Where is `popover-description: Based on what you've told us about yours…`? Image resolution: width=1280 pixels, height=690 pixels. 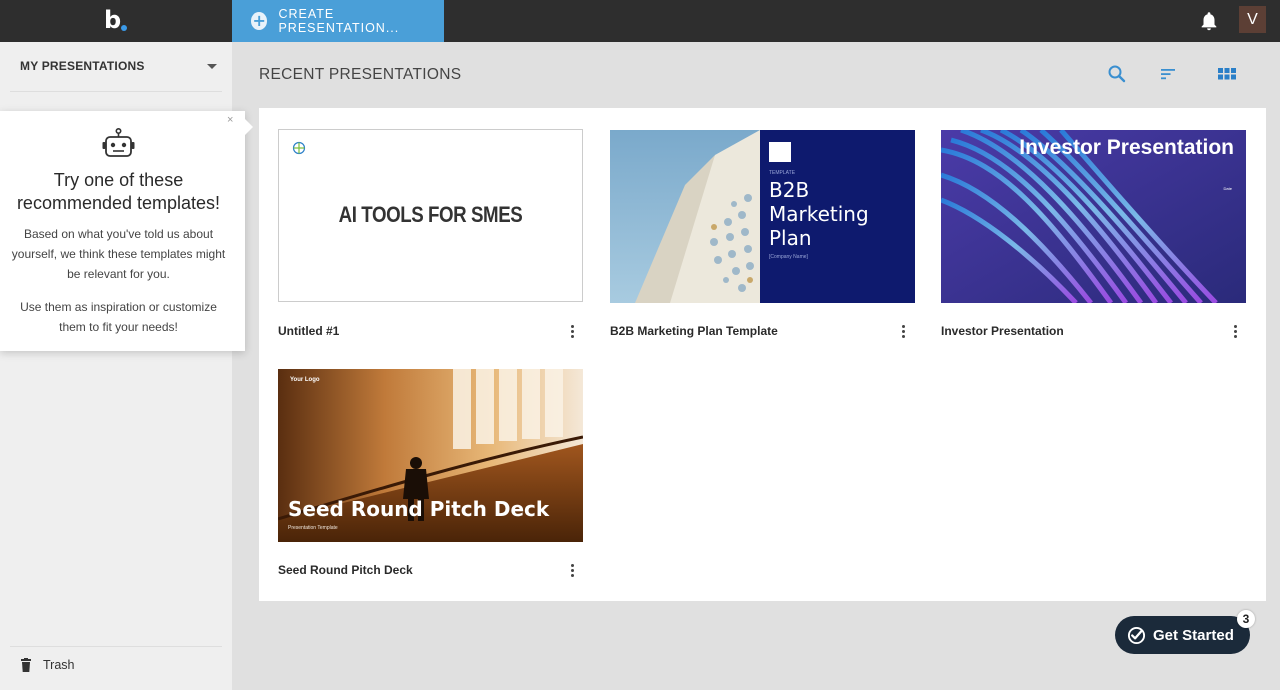 popover-description: Based on what you've told us about yours… is located at coordinates (118, 254).